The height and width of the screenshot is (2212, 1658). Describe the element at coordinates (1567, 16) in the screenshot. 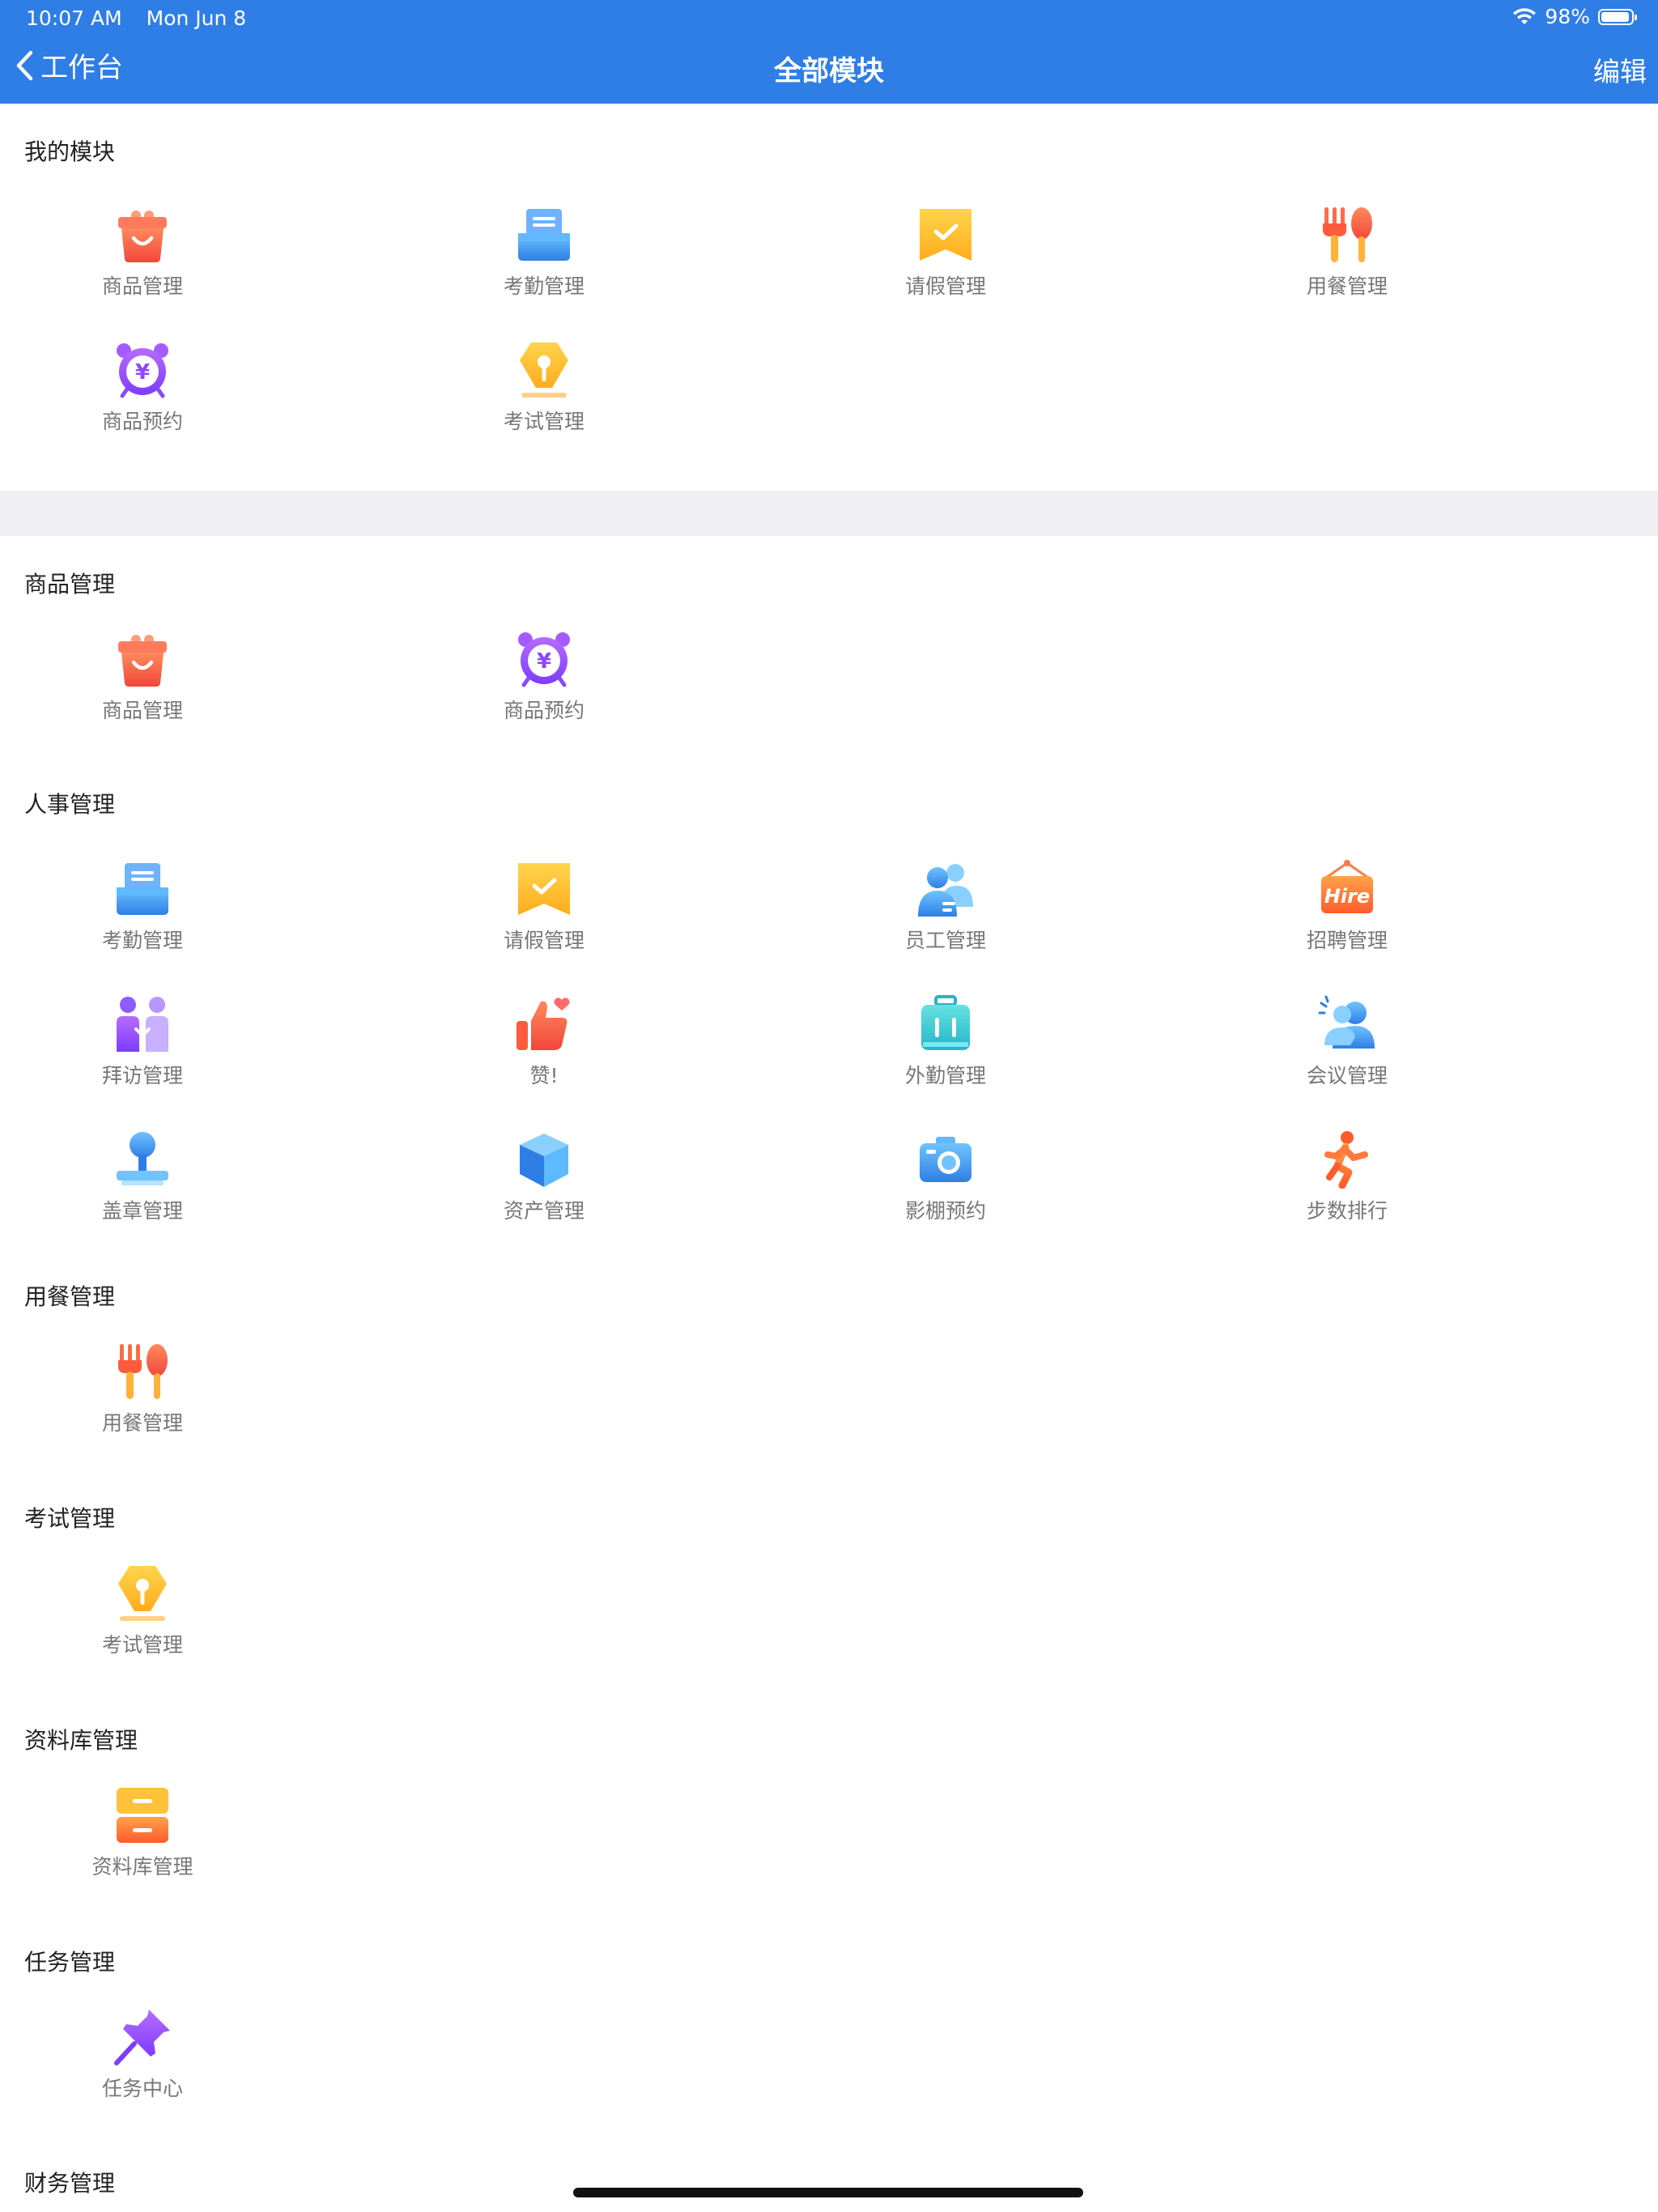

I see `battery-percent: 98%` at that location.